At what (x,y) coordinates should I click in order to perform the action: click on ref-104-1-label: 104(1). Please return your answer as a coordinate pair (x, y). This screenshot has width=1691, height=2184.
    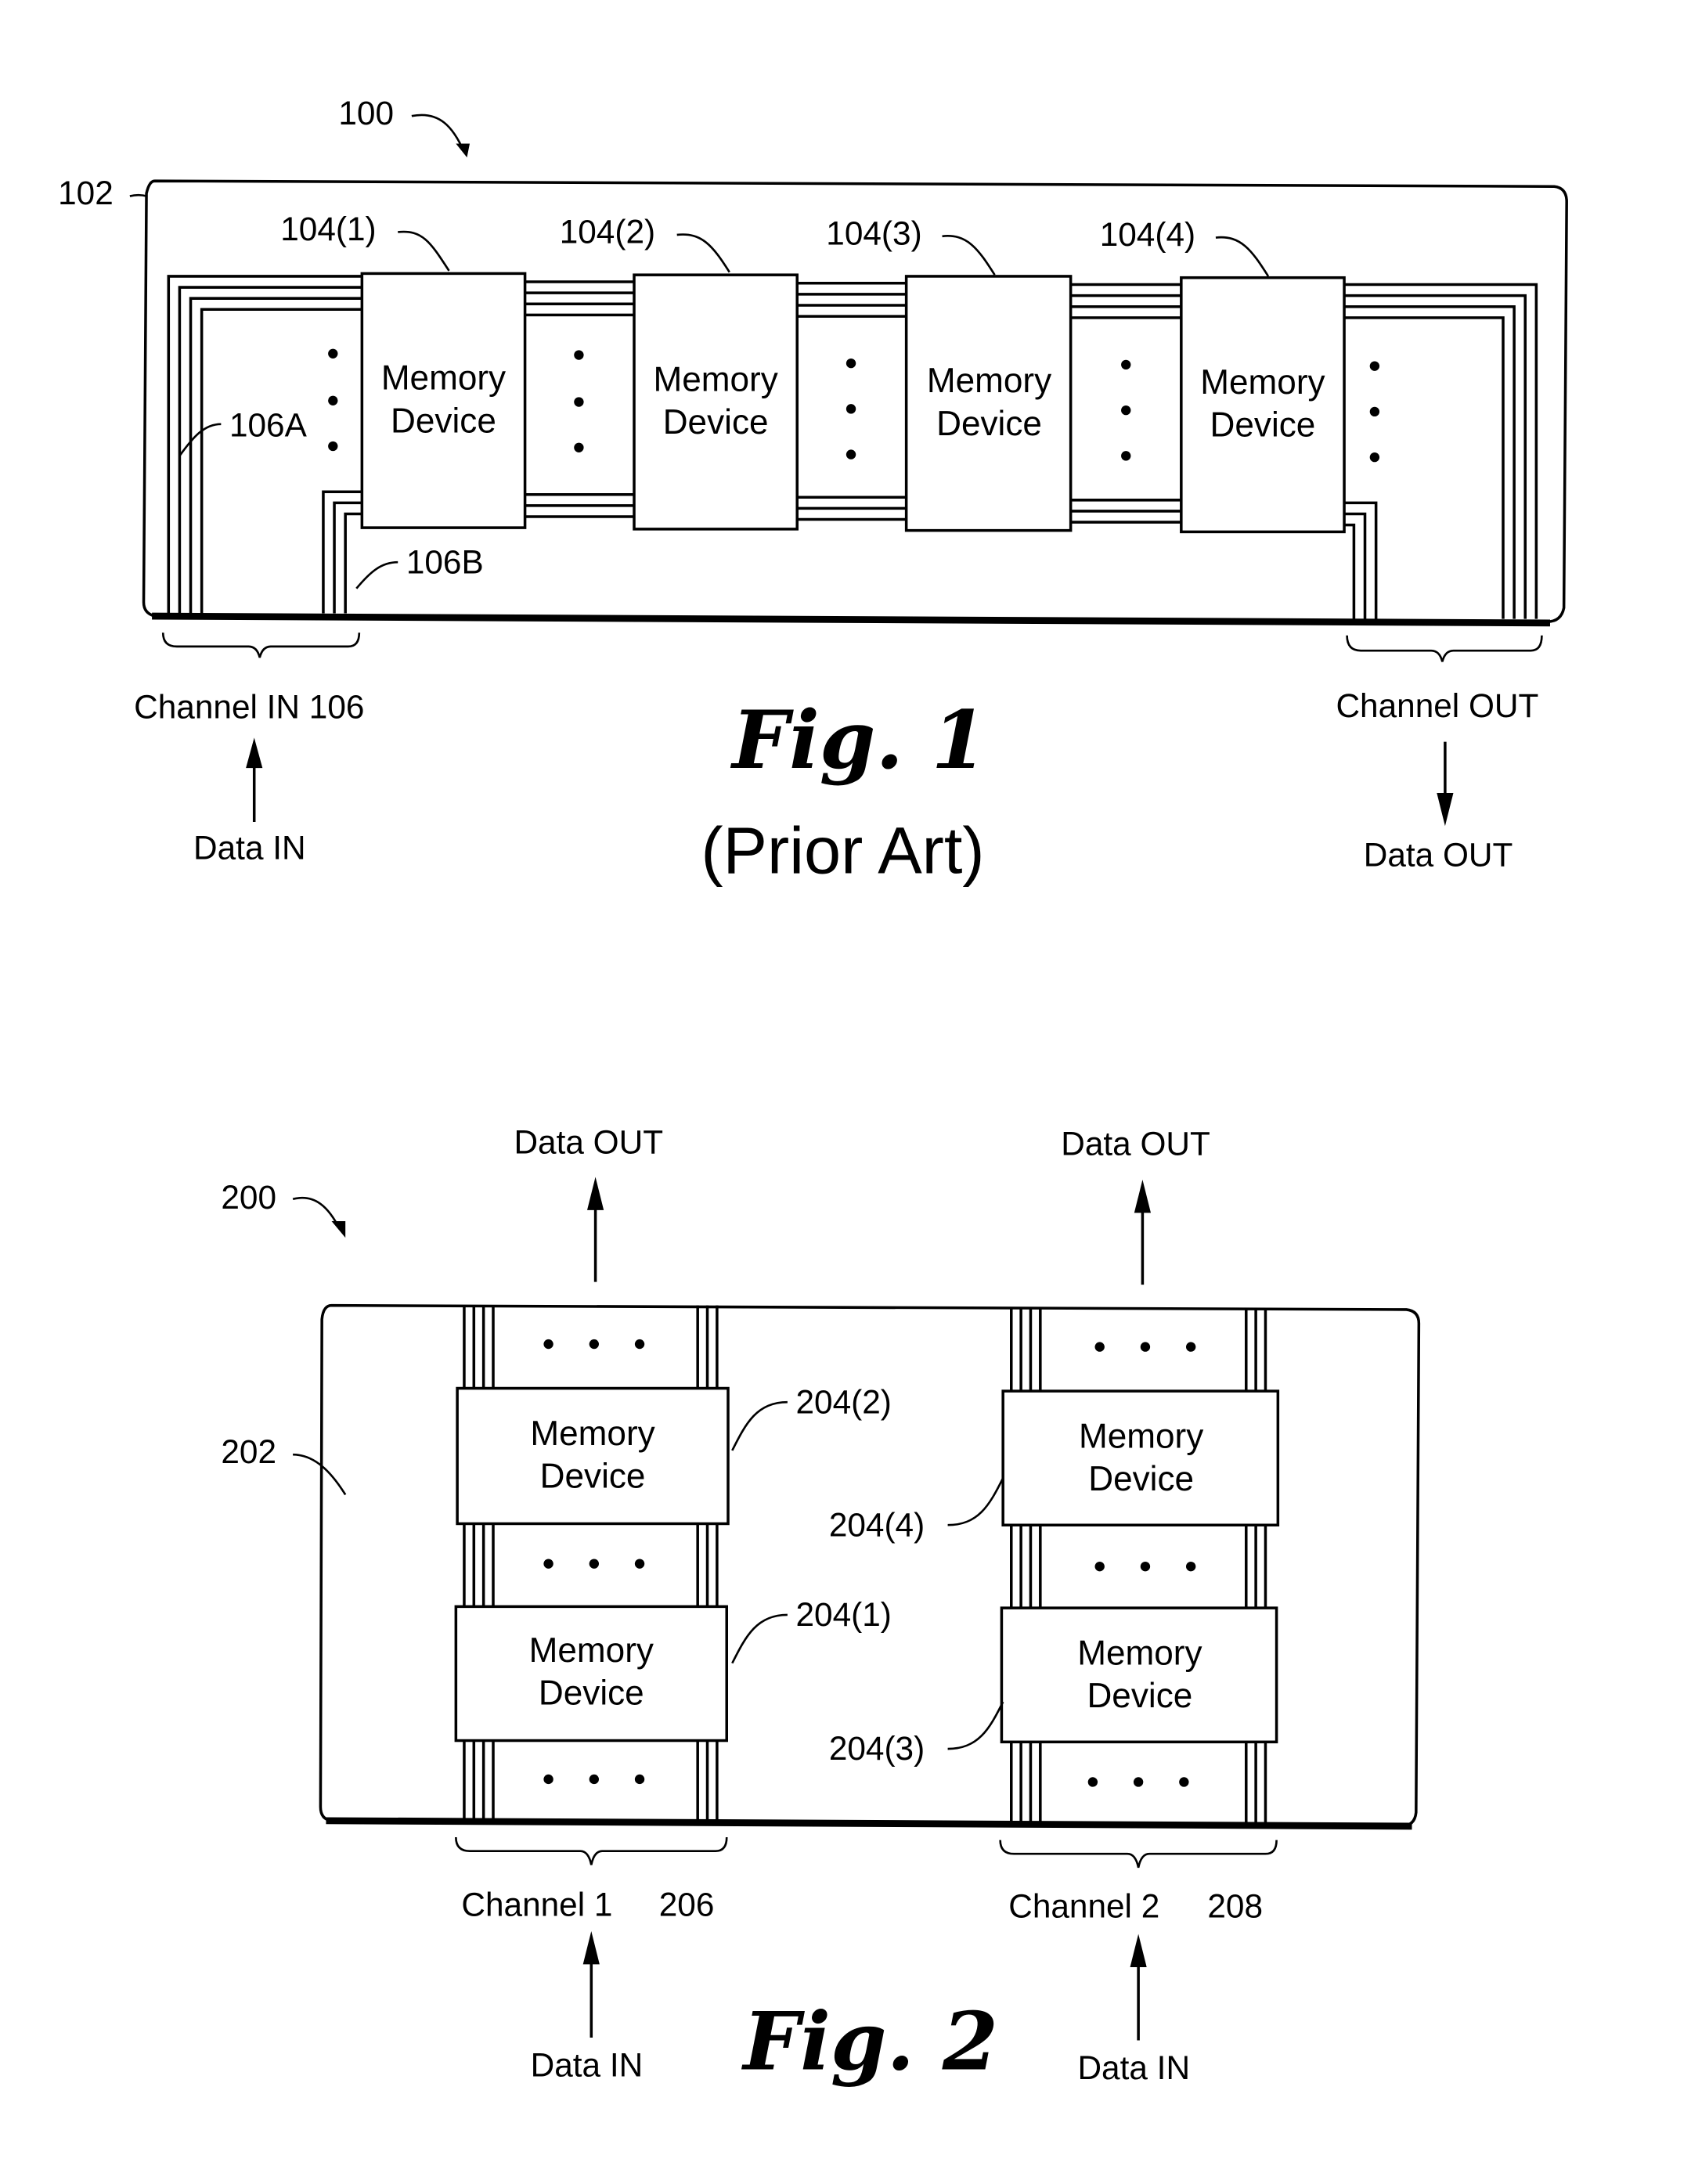
    Looking at the image, I should click on (328, 229).